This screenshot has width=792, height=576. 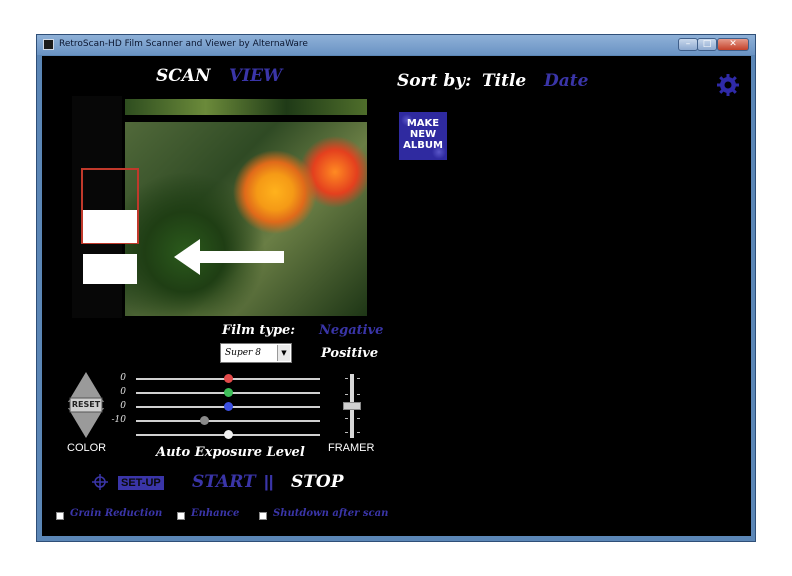 What do you see at coordinates (317, 482) in the screenshot?
I see `stop-button: STOP` at bounding box center [317, 482].